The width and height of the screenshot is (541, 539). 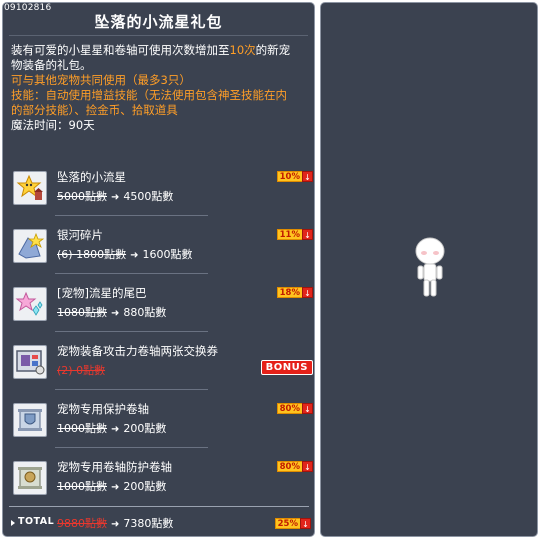 I want to click on desc-line-5: 的部分技能）、捡金币、拾取道具, so click(x=94, y=110).